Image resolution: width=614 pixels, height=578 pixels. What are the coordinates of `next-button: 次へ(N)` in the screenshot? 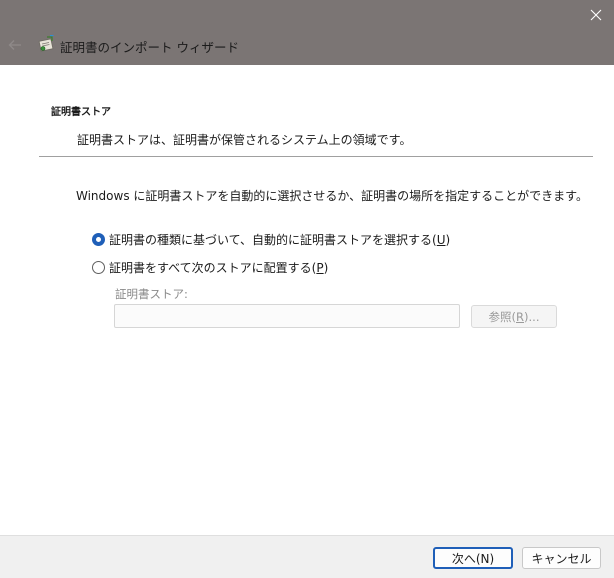 It's located at (473, 558).